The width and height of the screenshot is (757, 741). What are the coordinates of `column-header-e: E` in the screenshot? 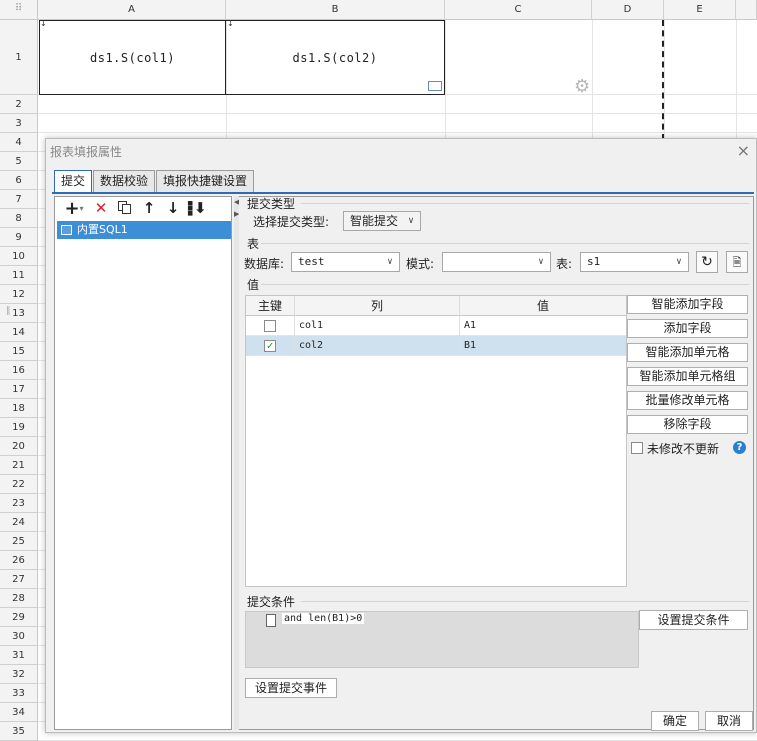 It's located at (700, 10).